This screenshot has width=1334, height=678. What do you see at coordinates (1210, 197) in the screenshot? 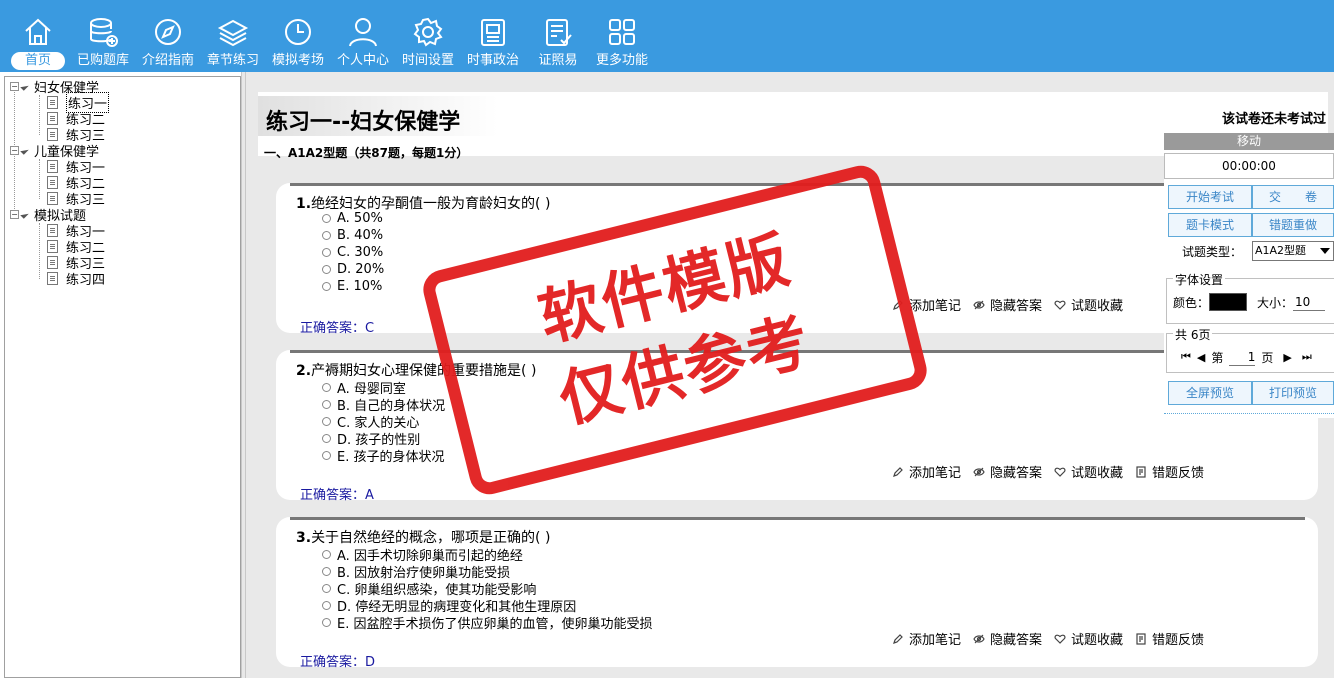
I see `start-exam-button: 开始考试` at bounding box center [1210, 197].